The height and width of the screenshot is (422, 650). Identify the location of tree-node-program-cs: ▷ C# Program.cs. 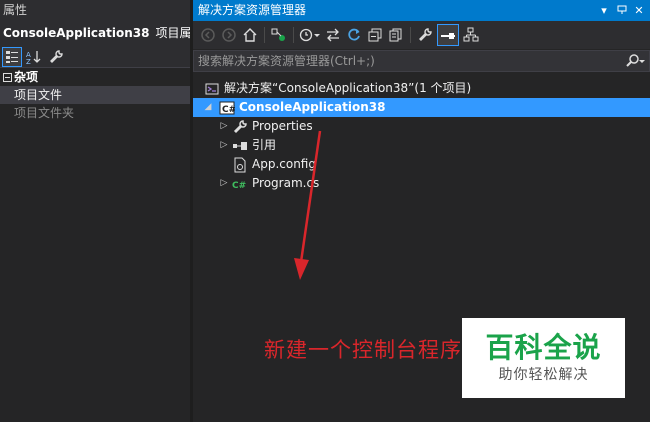
(421, 183).